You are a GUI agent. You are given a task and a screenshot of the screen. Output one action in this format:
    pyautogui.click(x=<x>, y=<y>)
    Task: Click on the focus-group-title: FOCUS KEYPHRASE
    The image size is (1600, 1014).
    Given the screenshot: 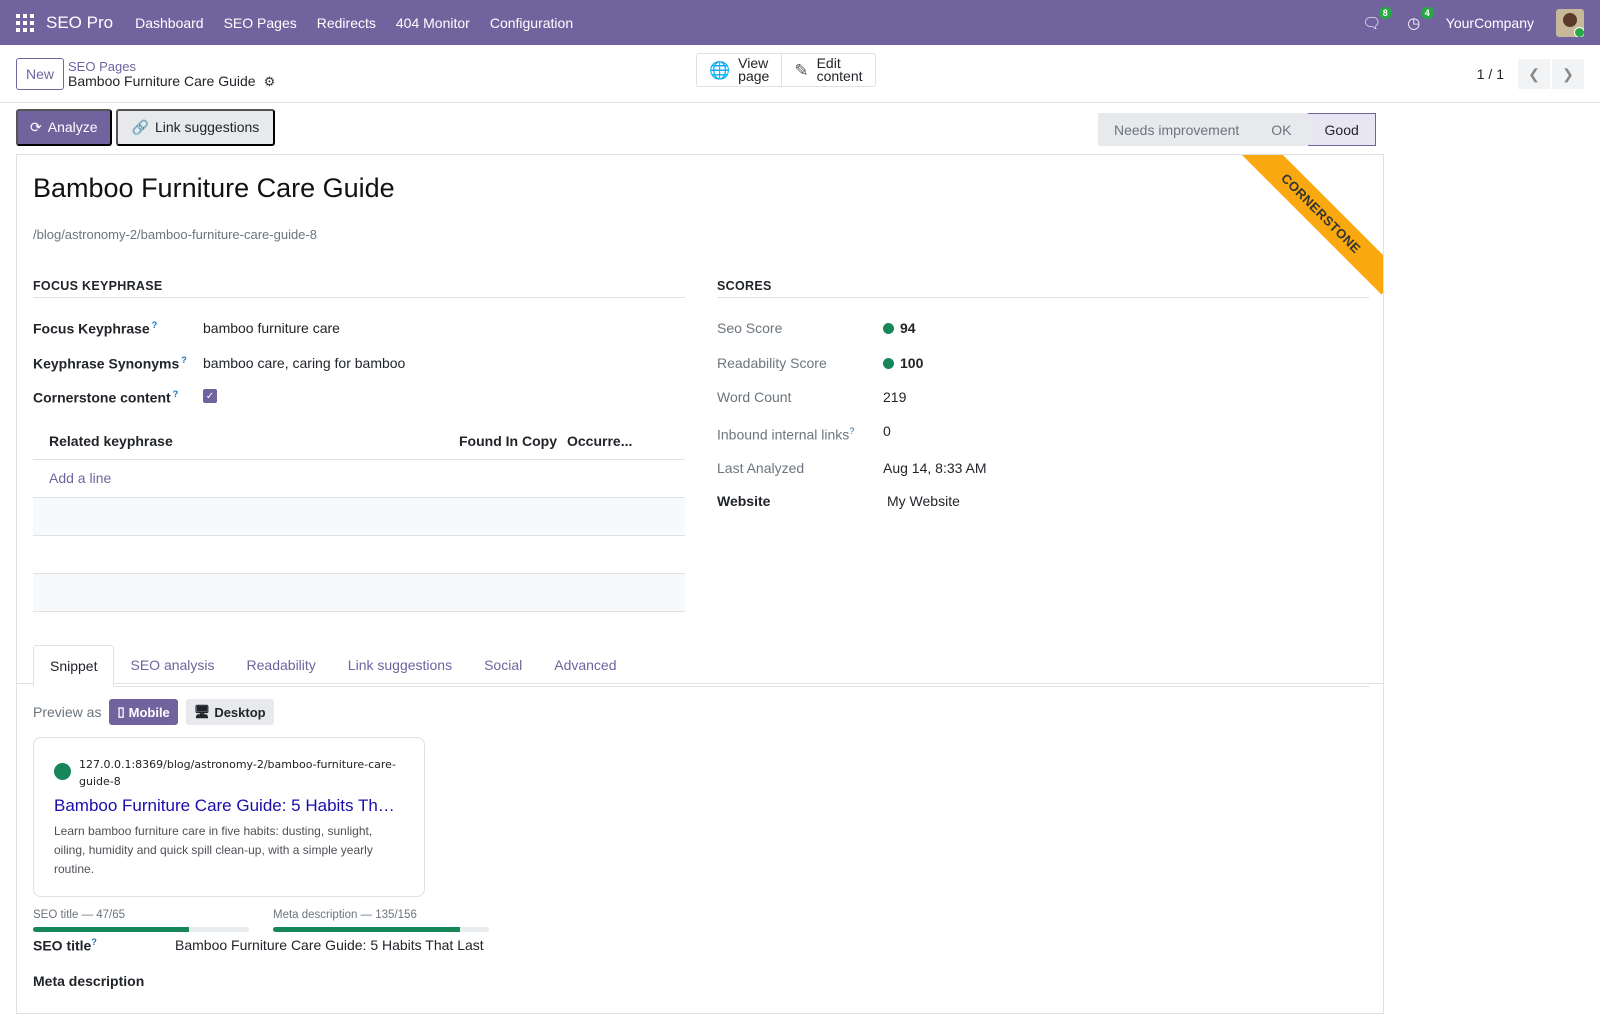 What is the action you would take?
    pyautogui.click(x=359, y=288)
    